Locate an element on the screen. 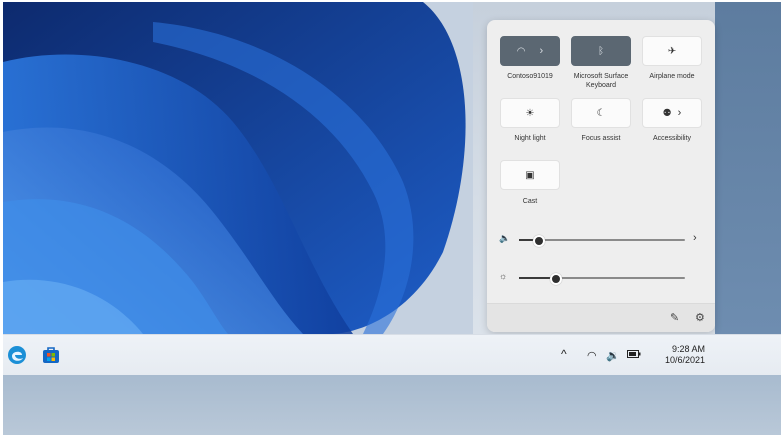 The height and width of the screenshot is (437, 783). taskbar: ^ ◠ 🔉 9:28 AM 10/6/2021 is located at coordinates (392, 355).